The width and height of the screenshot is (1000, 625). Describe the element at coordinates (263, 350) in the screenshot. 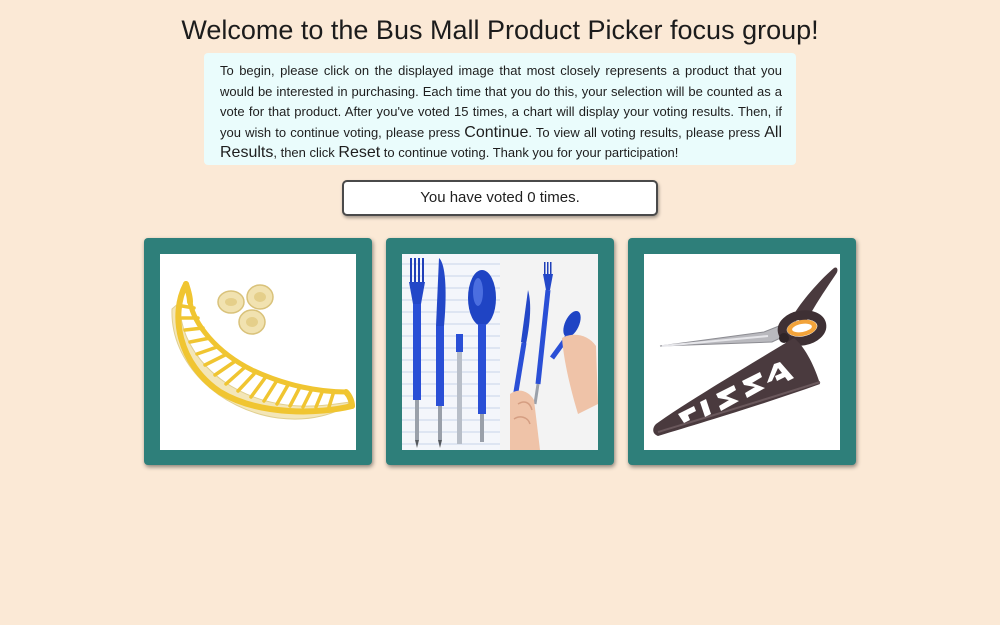

I see `banana-slicer-graphic` at that location.